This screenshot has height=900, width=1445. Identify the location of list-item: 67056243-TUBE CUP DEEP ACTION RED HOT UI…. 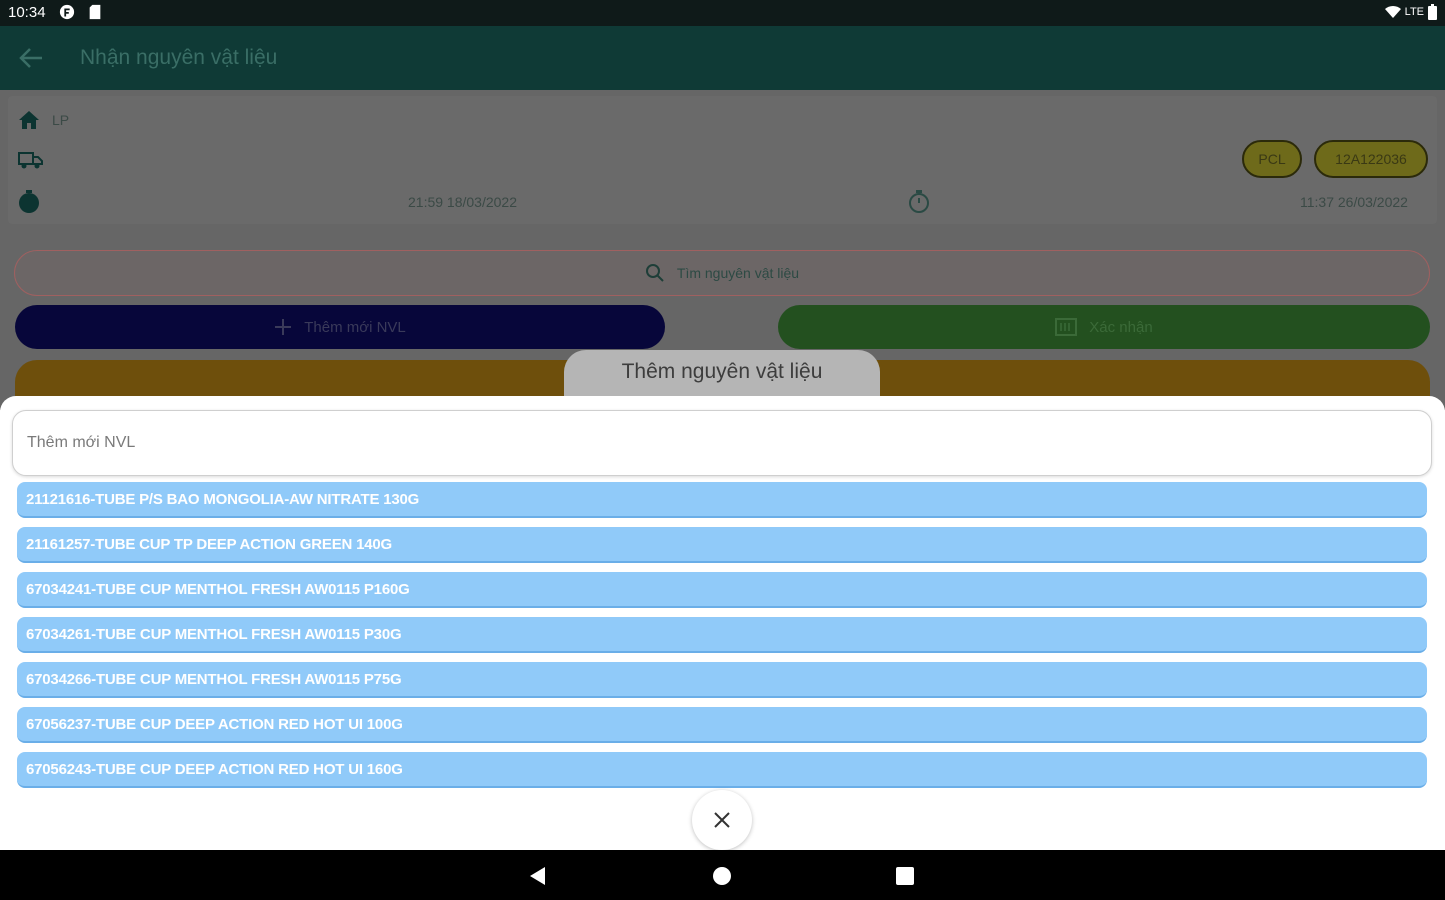
(722, 770).